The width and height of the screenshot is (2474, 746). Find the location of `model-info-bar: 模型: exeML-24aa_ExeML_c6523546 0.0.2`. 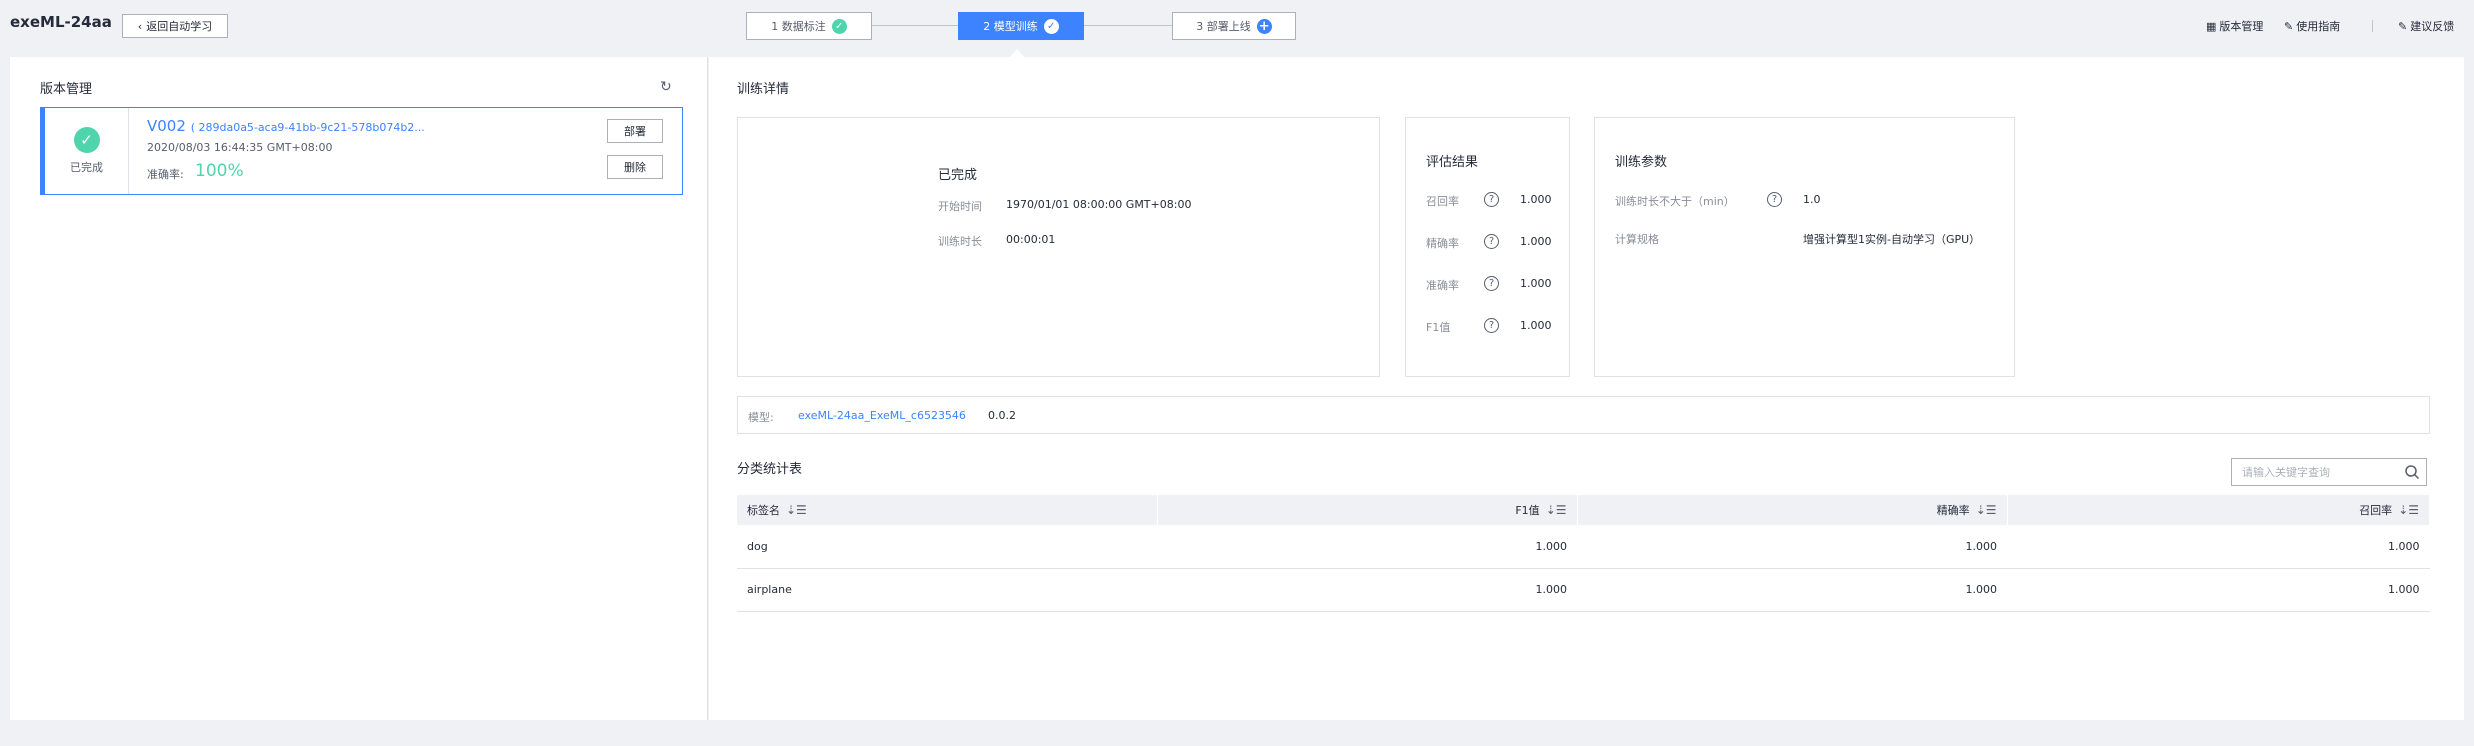

model-info-bar: 模型: exeML-24aa_ExeML_c6523546 0.0.2 is located at coordinates (1583, 415).